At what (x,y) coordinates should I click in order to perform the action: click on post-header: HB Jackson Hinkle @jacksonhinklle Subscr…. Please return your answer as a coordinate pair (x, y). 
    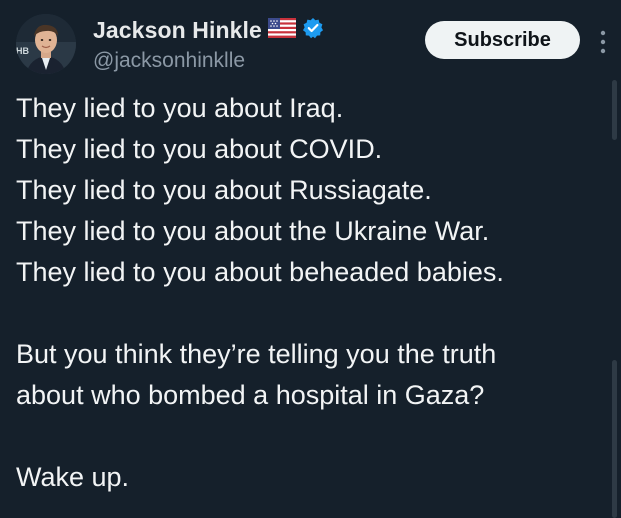
    Looking at the image, I should click on (313, 45).